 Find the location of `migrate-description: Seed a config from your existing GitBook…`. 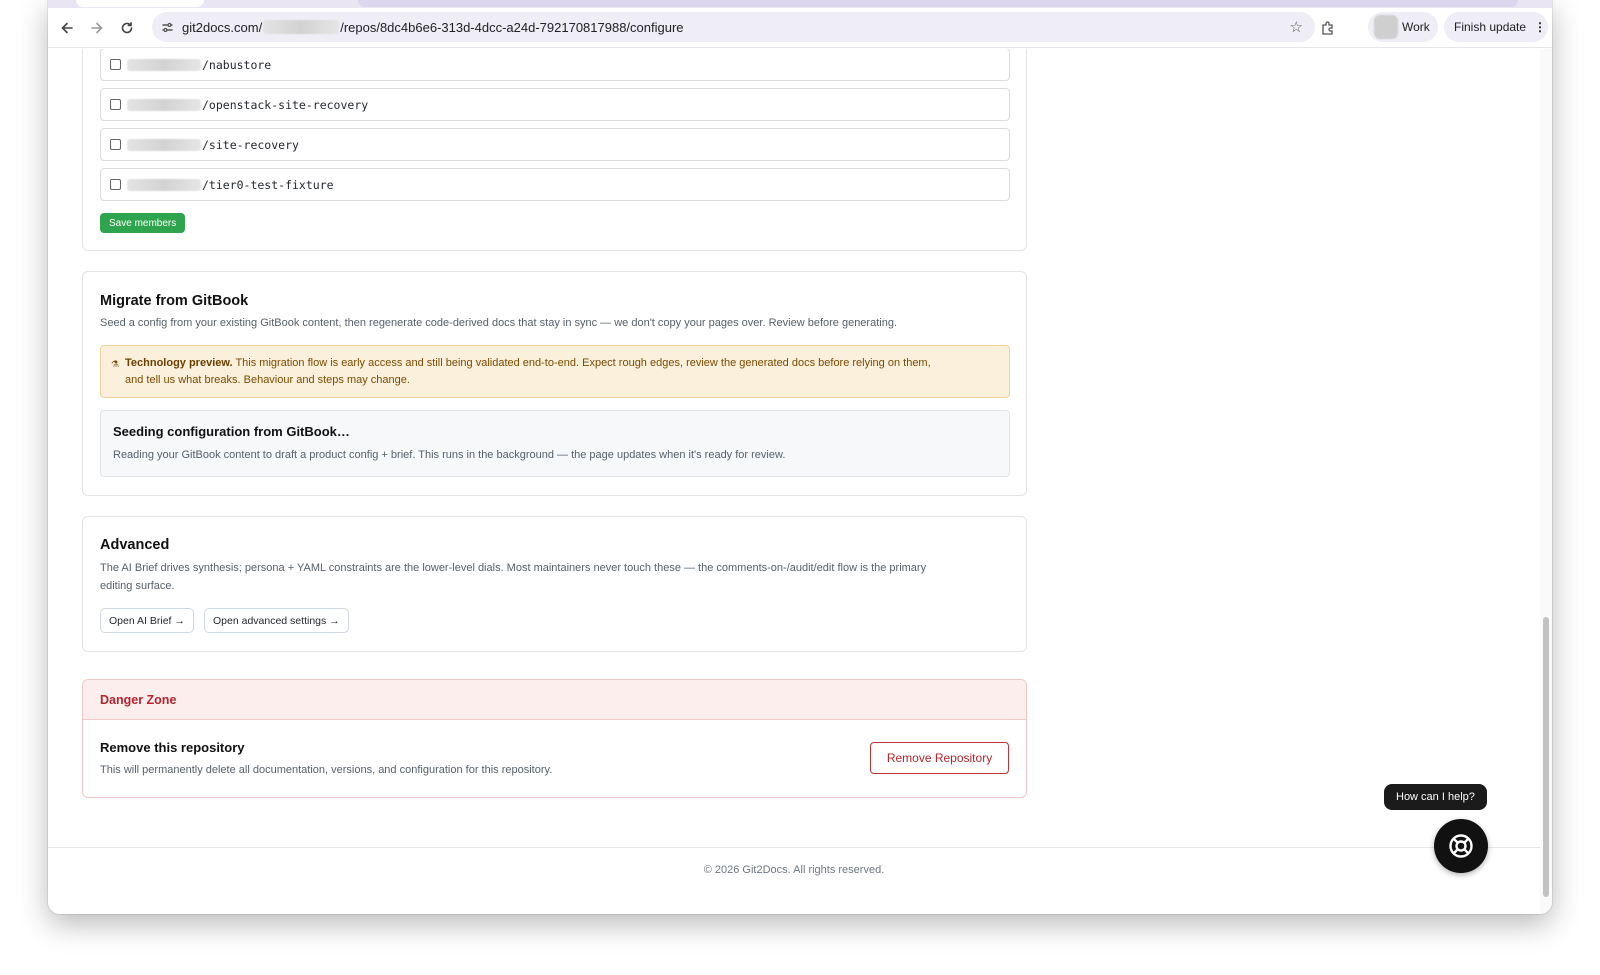

migrate-description: Seed a config from your existing GitBook… is located at coordinates (498, 323).